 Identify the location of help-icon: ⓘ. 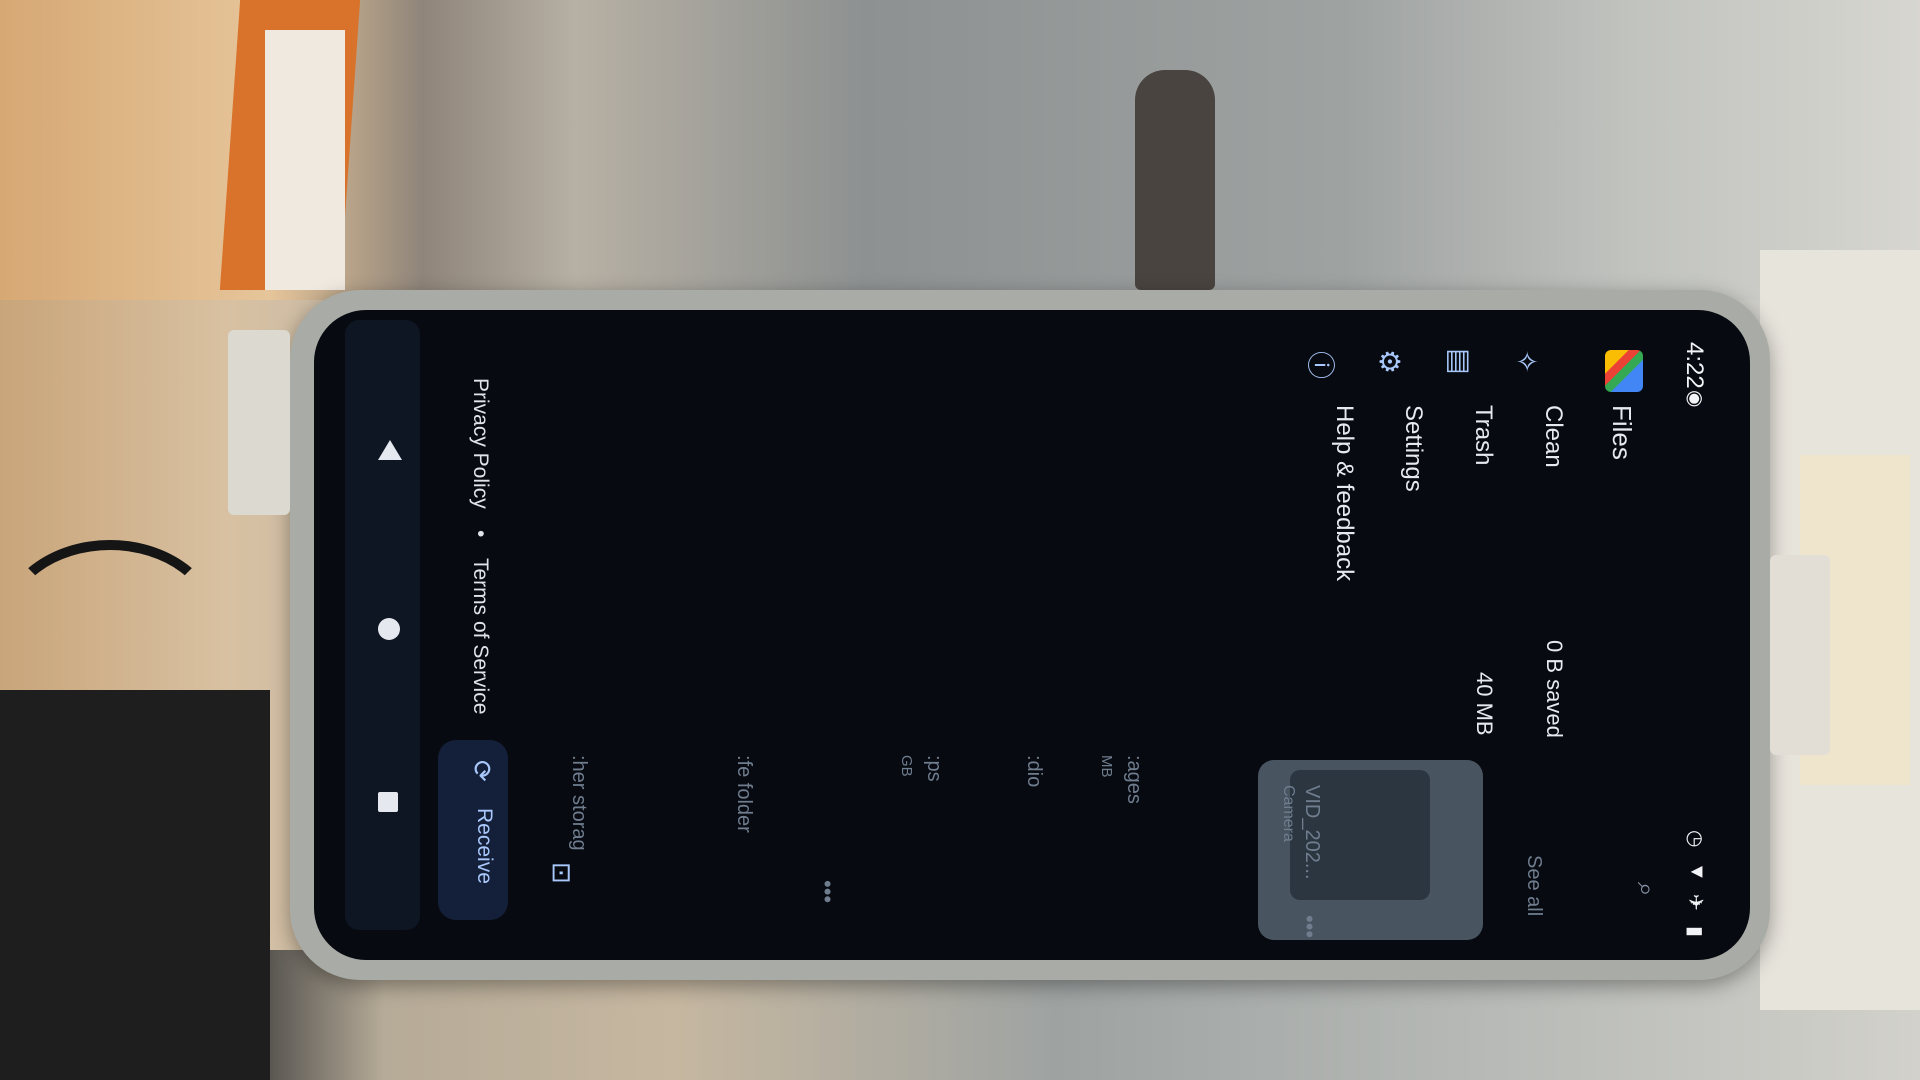
(1321, 365).